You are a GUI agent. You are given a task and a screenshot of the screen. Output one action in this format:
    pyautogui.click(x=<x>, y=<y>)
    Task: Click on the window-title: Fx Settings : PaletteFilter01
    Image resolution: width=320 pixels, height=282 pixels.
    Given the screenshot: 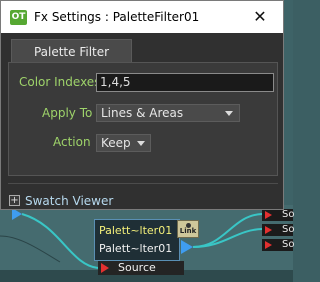 What is the action you would take?
    pyautogui.click(x=117, y=17)
    